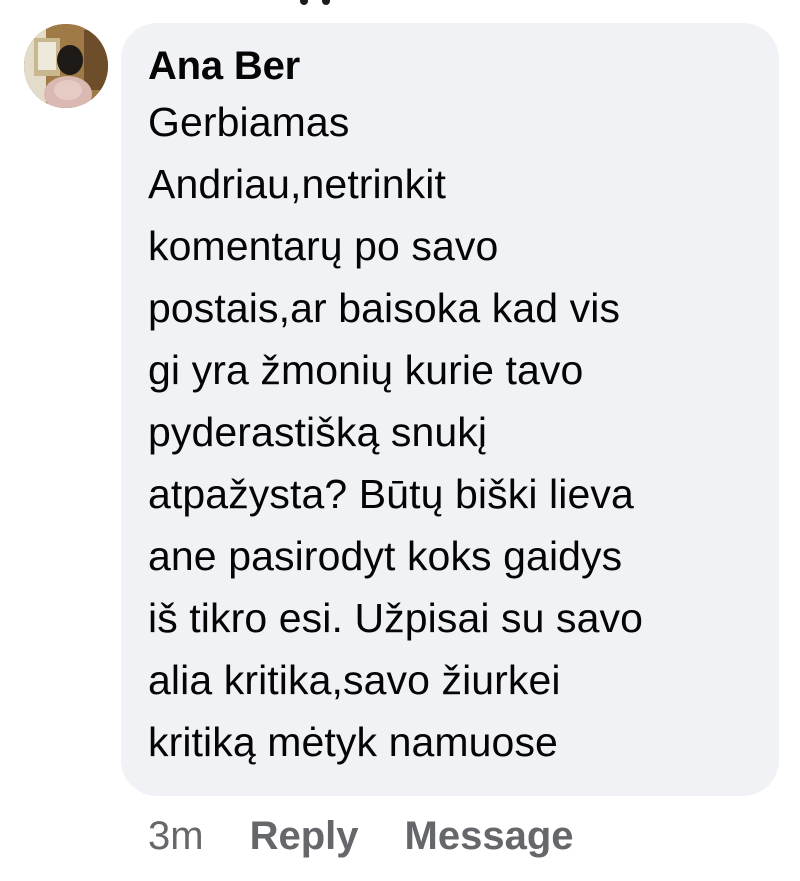  I want to click on avatar, so click(66, 66).